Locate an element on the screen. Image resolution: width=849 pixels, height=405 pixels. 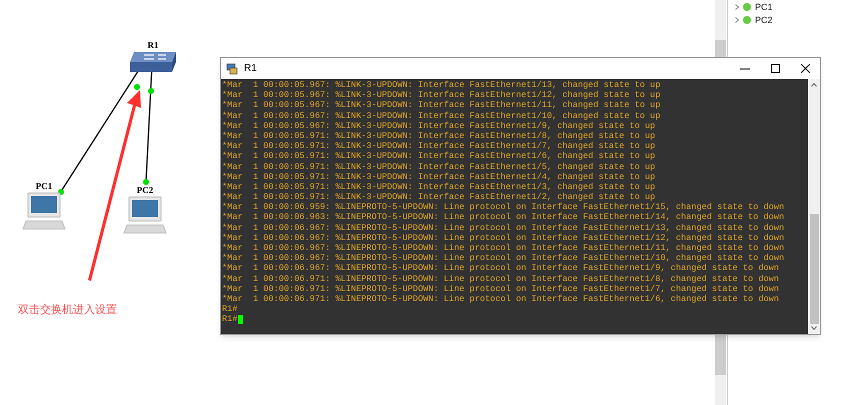
terminal-line: *Mar 1 00:00:05.967: %LINK-3-UPDOWN: Interface FastEthernet1/11, changed state to up is located at coordinates (441, 105).